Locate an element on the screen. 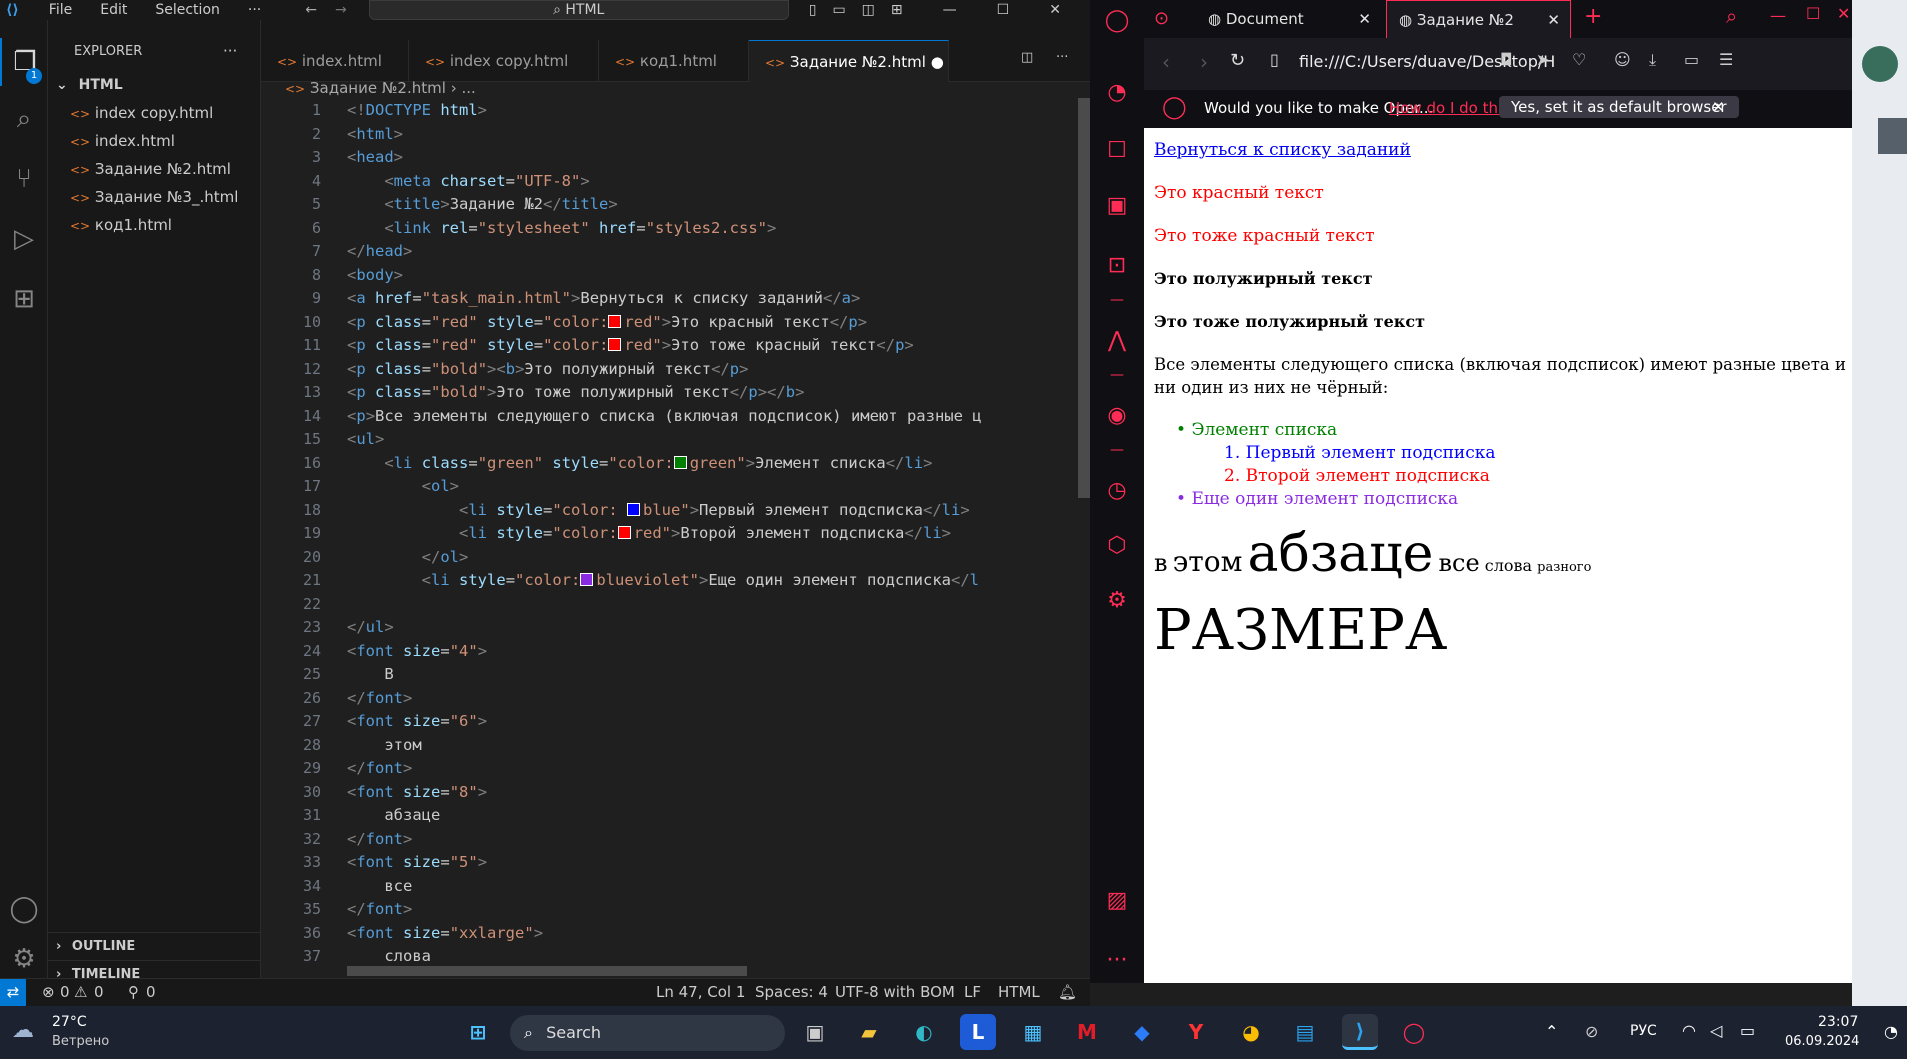 The image size is (1907, 1059). back-arrow-icon: ← is located at coordinates (311, 10).